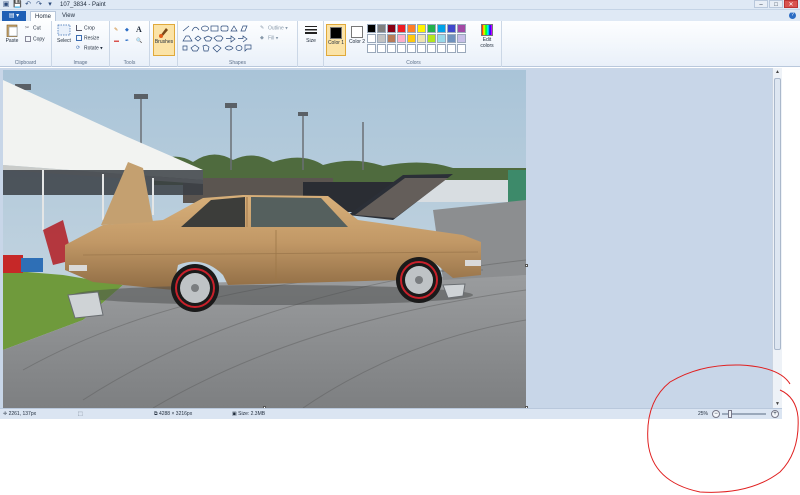  What do you see at coordinates (28, 39) in the screenshot?
I see `copy-icon` at bounding box center [28, 39].